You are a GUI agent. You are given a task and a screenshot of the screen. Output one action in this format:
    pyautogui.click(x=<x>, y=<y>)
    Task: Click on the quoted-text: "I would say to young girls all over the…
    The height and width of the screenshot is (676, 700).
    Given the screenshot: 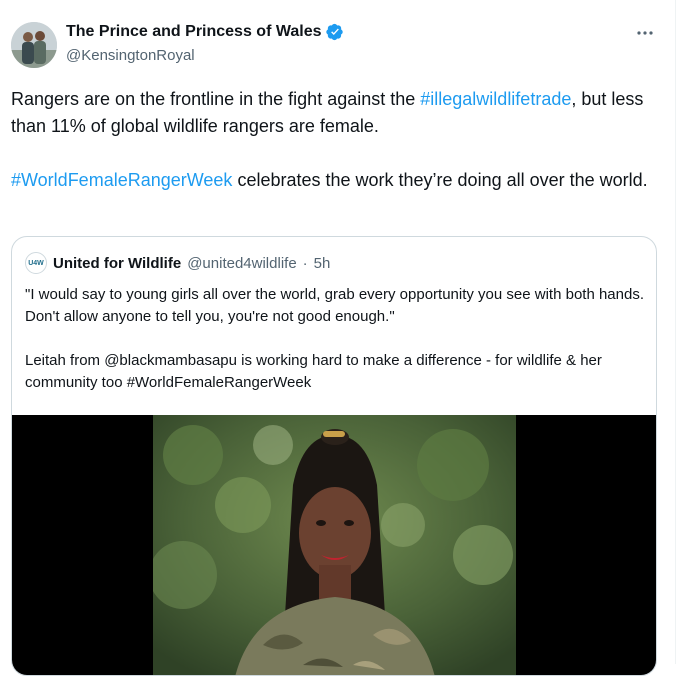 What is the action you would take?
    pyautogui.click(x=335, y=339)
    